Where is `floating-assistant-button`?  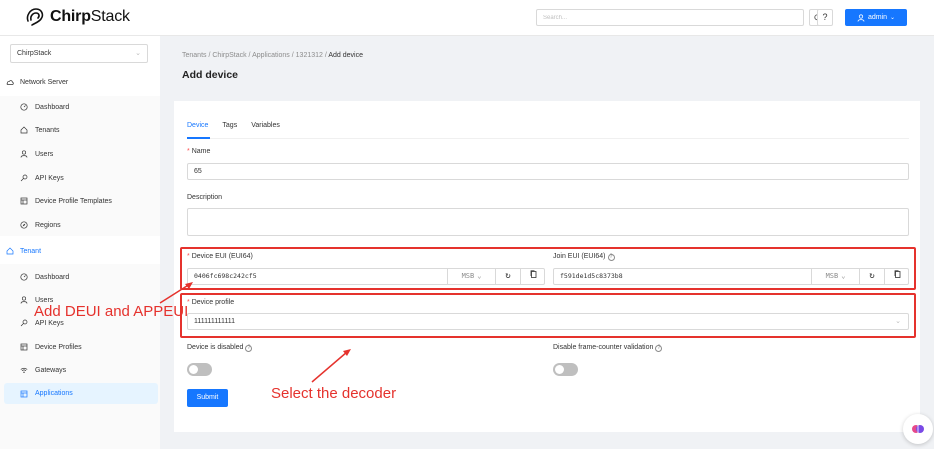
floating-assistant-button is located at coordinates (918, 429).